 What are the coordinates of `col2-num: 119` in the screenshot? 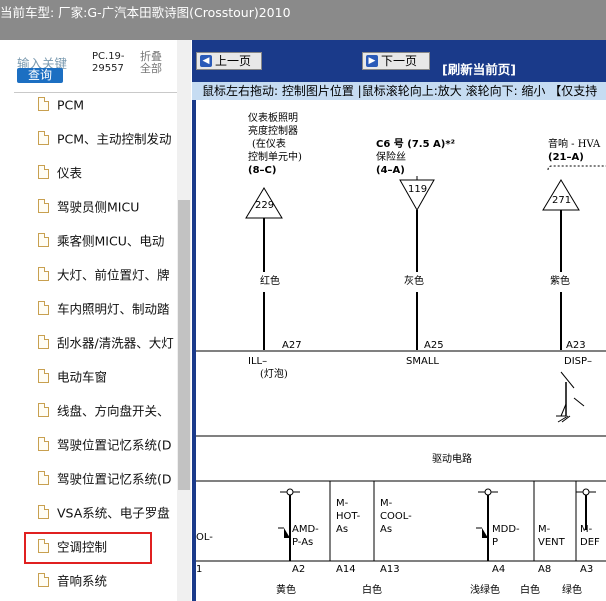 It's located at (417, 189).